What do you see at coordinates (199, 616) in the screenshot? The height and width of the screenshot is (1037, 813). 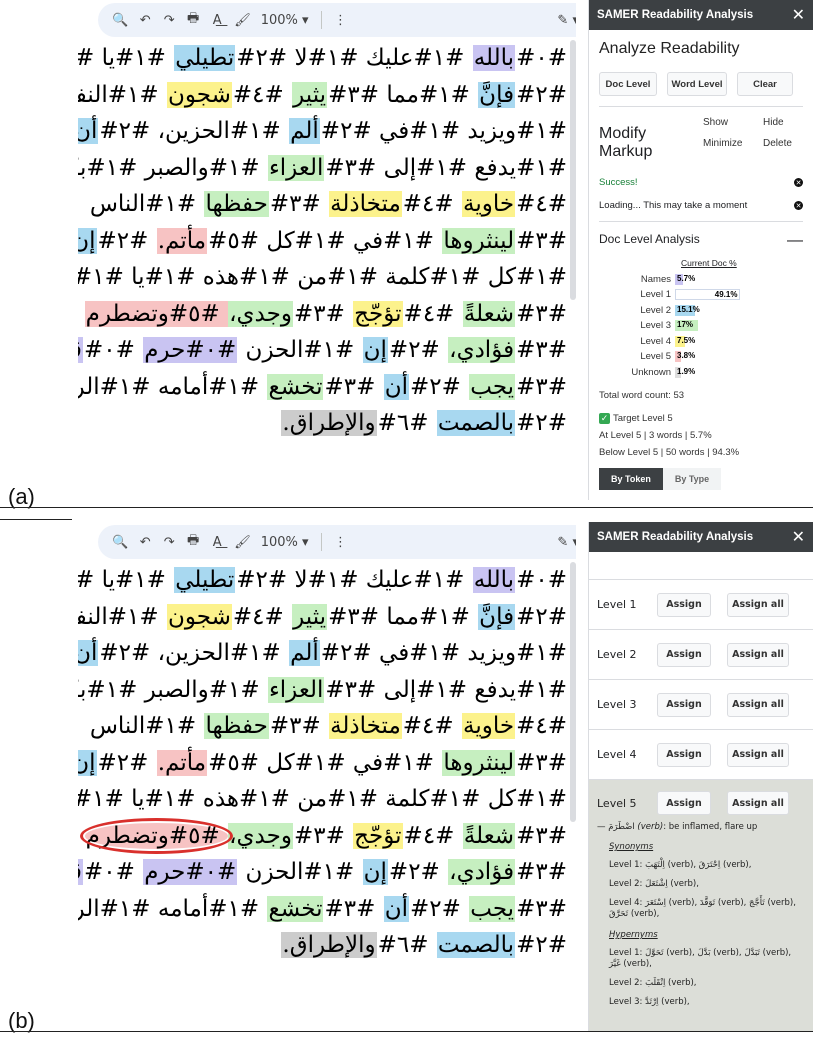 I see `word-token: شجون` at bounding box center [199, 616].